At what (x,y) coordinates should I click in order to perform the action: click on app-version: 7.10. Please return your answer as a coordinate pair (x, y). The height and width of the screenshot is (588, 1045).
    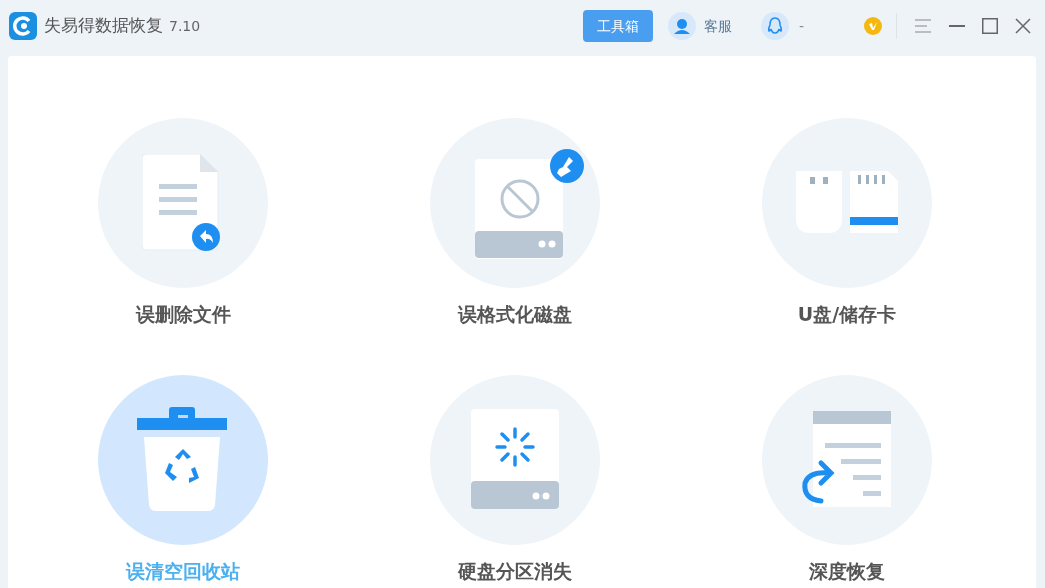
    Looking at the image, I should click on (185, 26).